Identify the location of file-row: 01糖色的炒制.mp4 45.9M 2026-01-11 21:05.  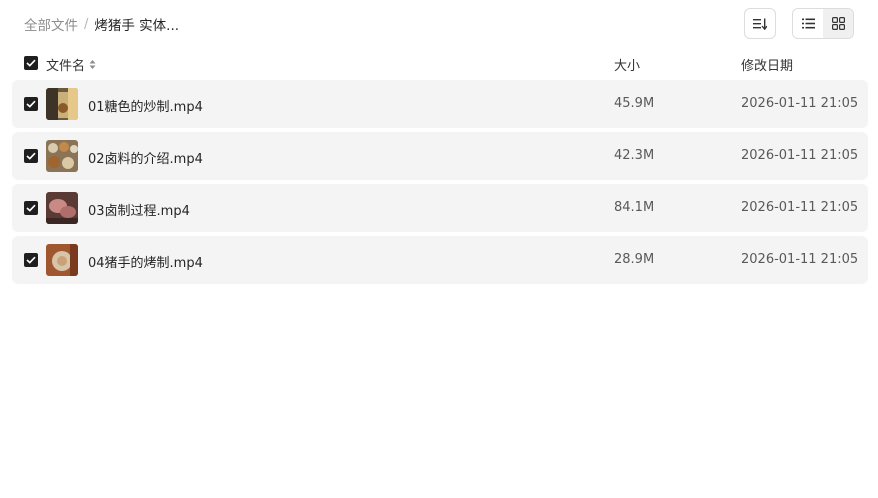
(440, 104).